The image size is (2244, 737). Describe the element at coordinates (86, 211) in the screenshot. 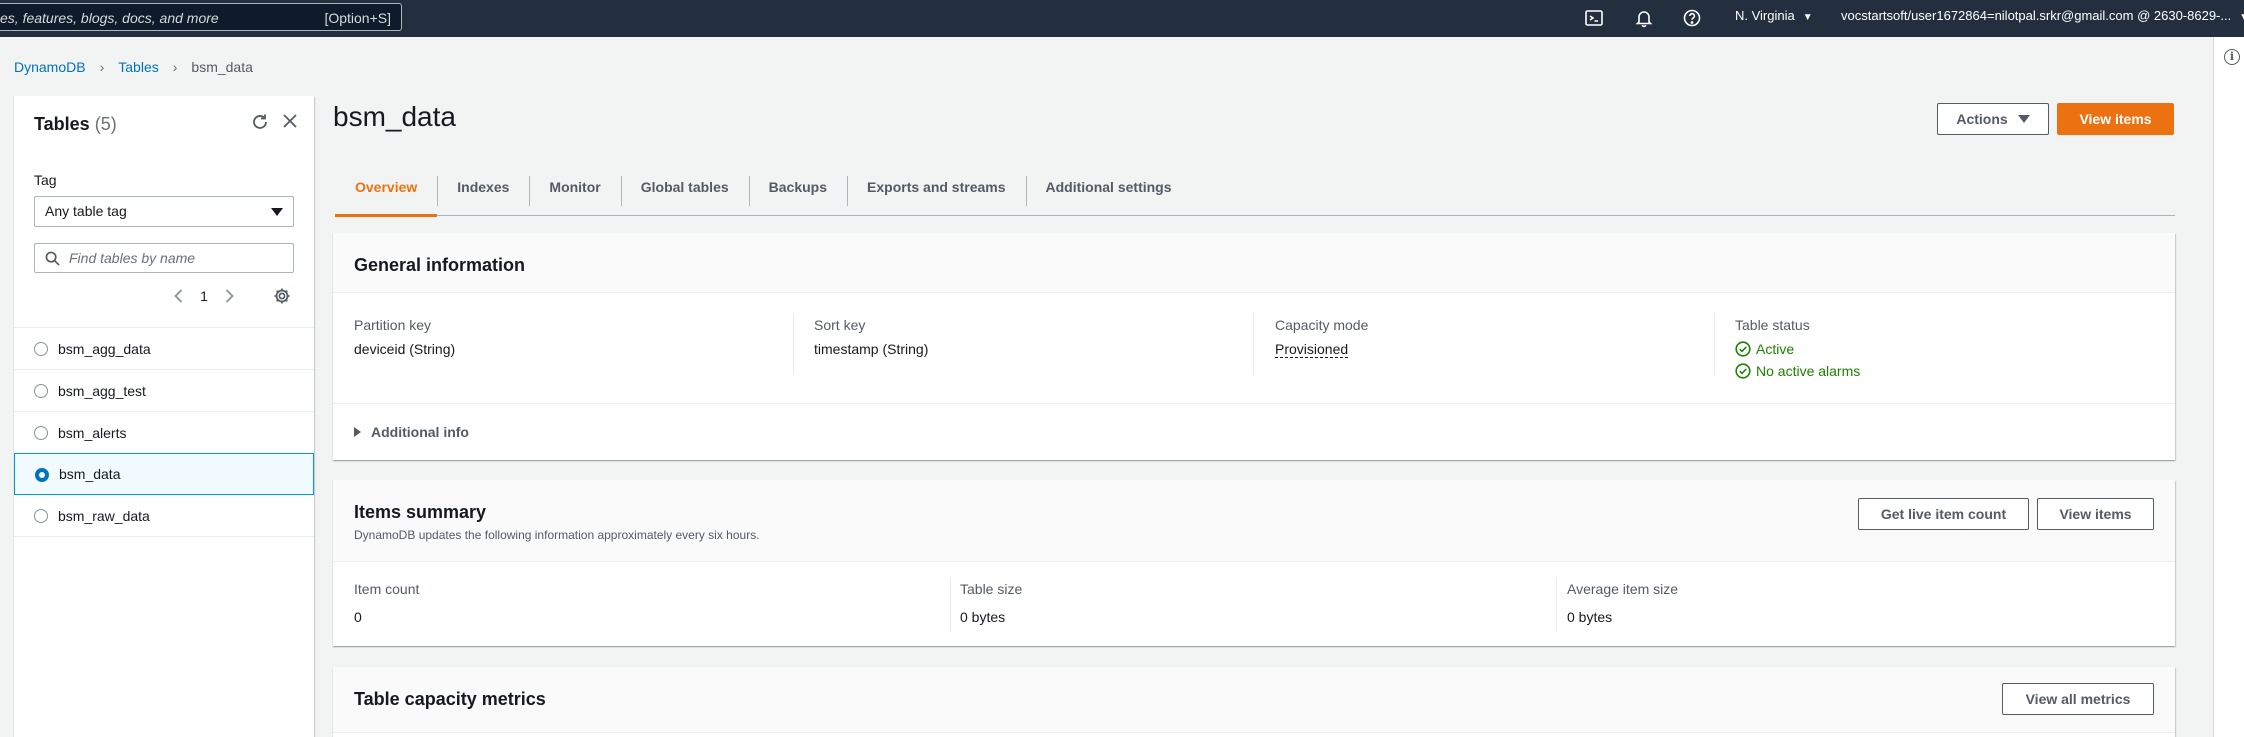

I see `tag-filter-value: Any table tag` at that location.